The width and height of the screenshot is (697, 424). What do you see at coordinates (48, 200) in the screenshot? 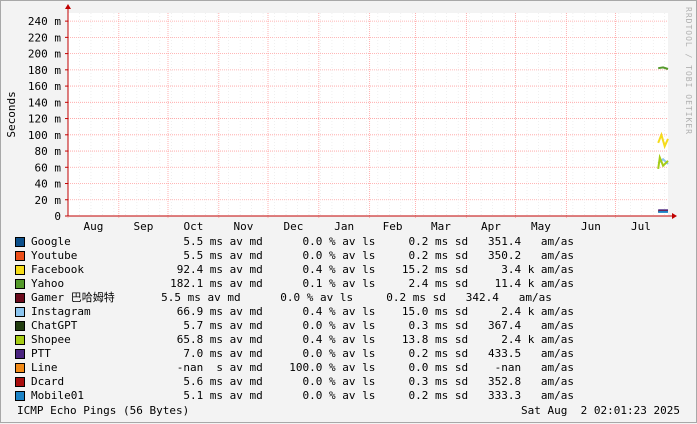
I see `y-tick-label: 20 m` at bounding box center [48, 200].